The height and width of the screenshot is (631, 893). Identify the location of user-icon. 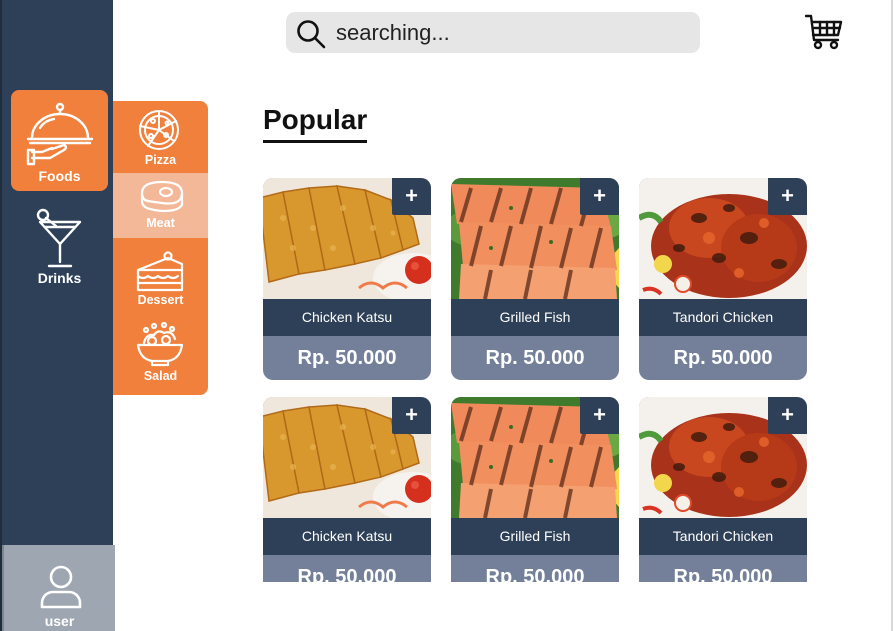
(61, 587).